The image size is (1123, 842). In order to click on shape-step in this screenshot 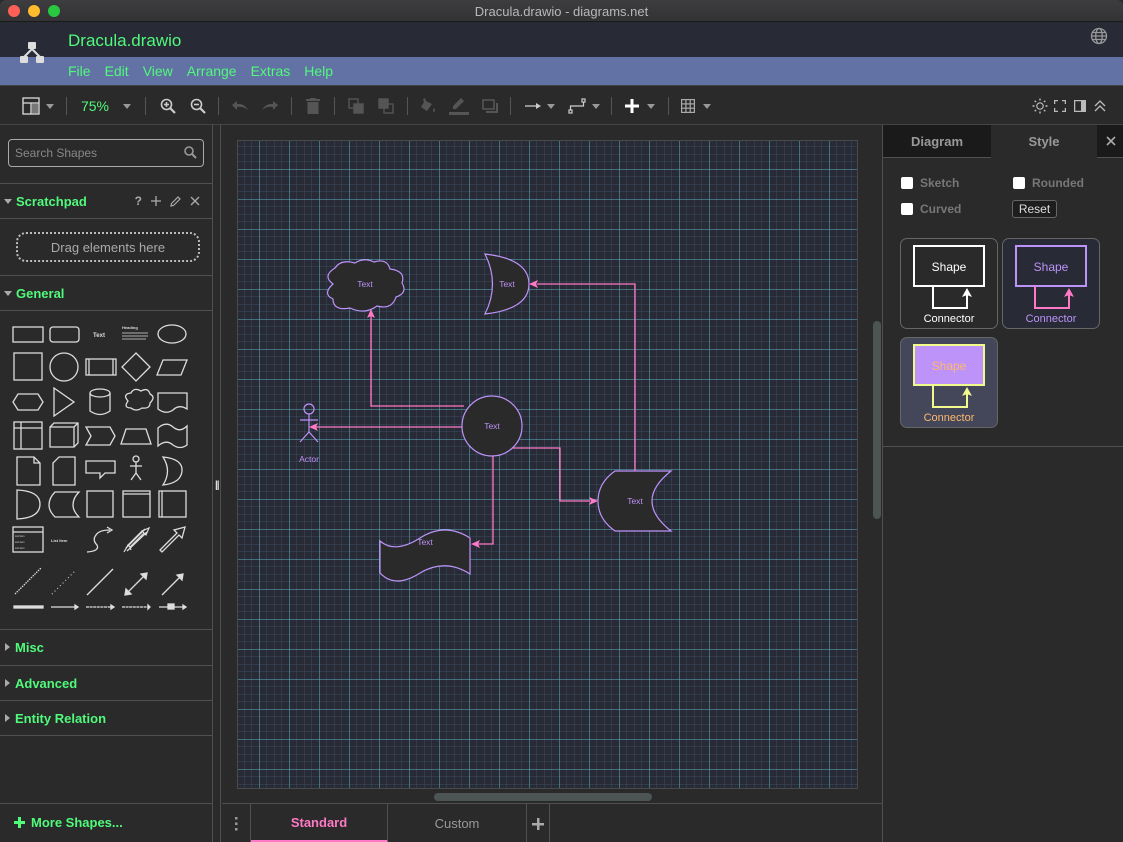, I will do `click(100, 436)`.